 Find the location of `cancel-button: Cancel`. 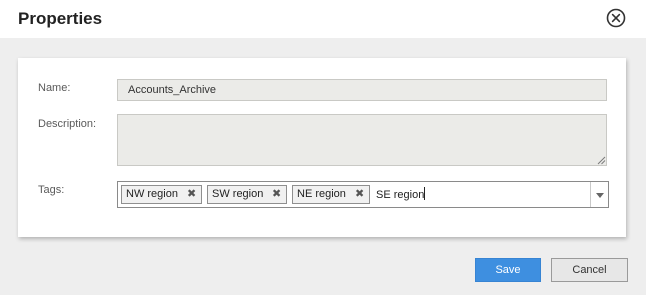

cancel-button: Cancel is located at coordinates (589, 270).